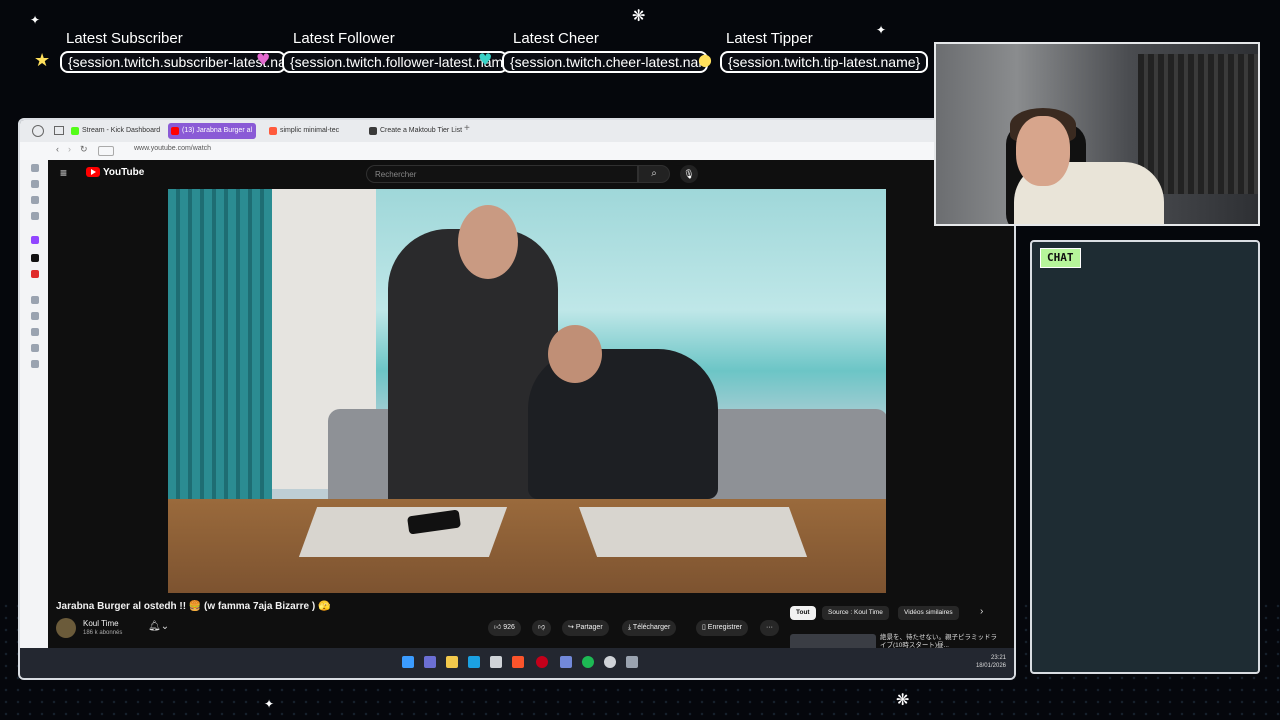  What do you see at coordinates (725, 627) in the screenshot?
I see `save-label: Enregistrer` at bounding box center [725, 627].